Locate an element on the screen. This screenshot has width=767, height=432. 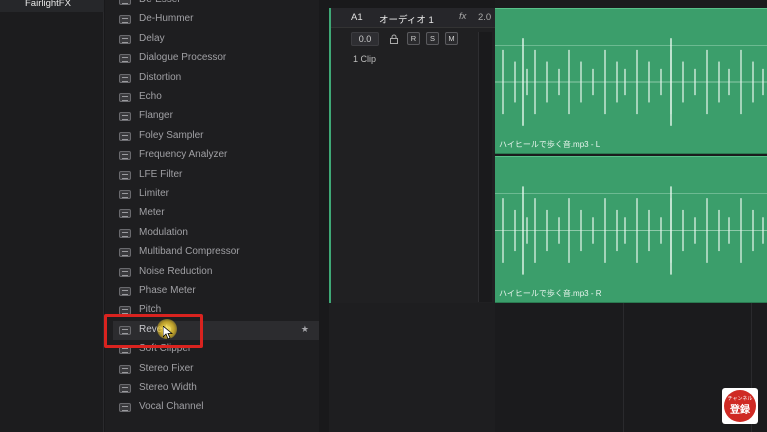
audio-clip-left: ハイヒールで歩く音.mp3 - L is located at coordinates (631, 81).